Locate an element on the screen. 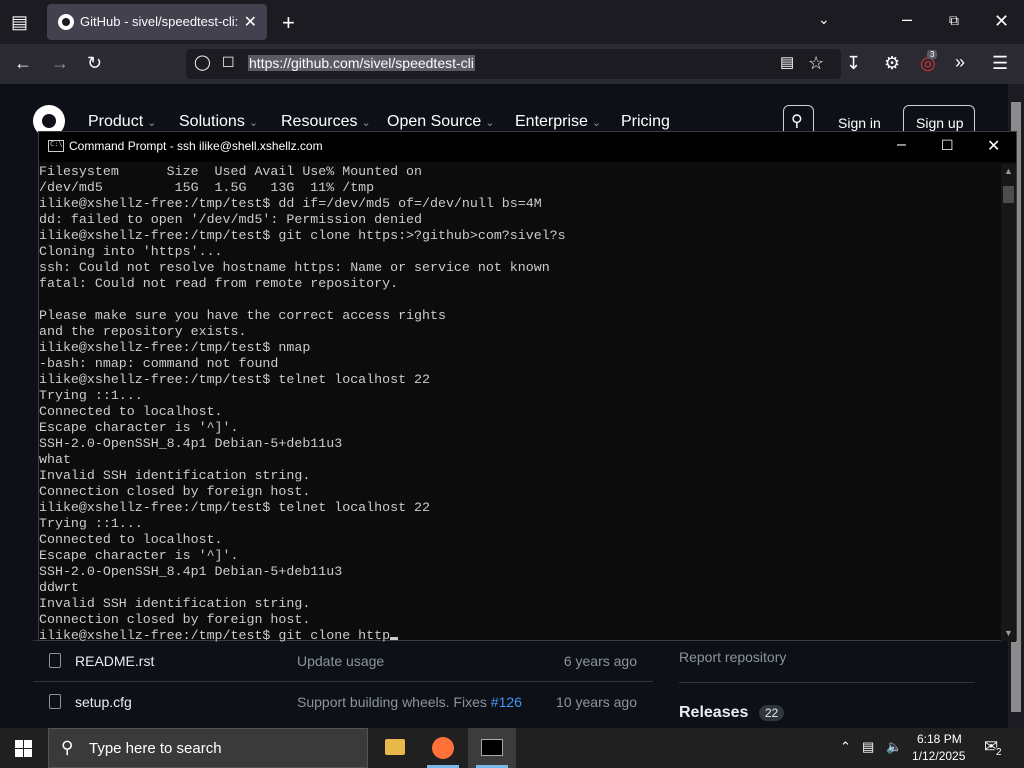 The image size is (1024, 768). scroll-down-icon: ▼ is located at coordinates (1008, 633).